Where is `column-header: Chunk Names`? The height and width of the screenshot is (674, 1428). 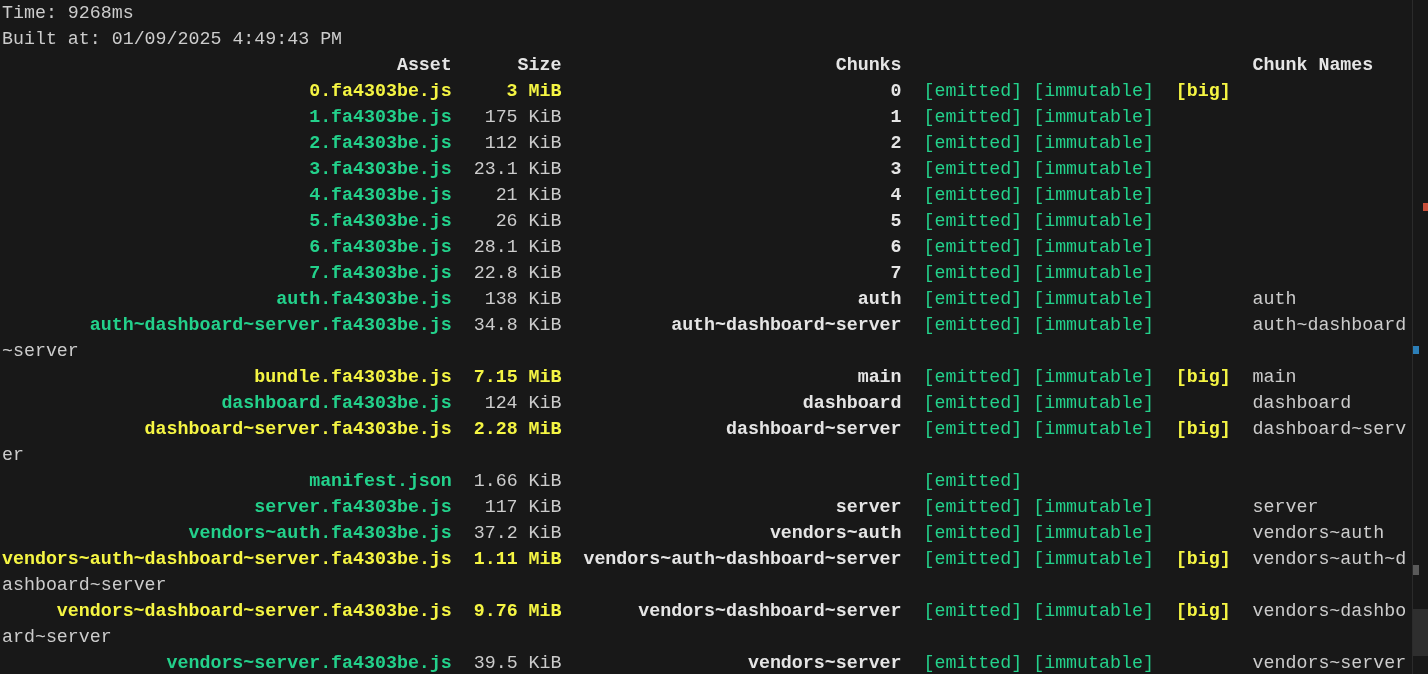 column-header: Chunk Names is located at coordinates (1313, 65).